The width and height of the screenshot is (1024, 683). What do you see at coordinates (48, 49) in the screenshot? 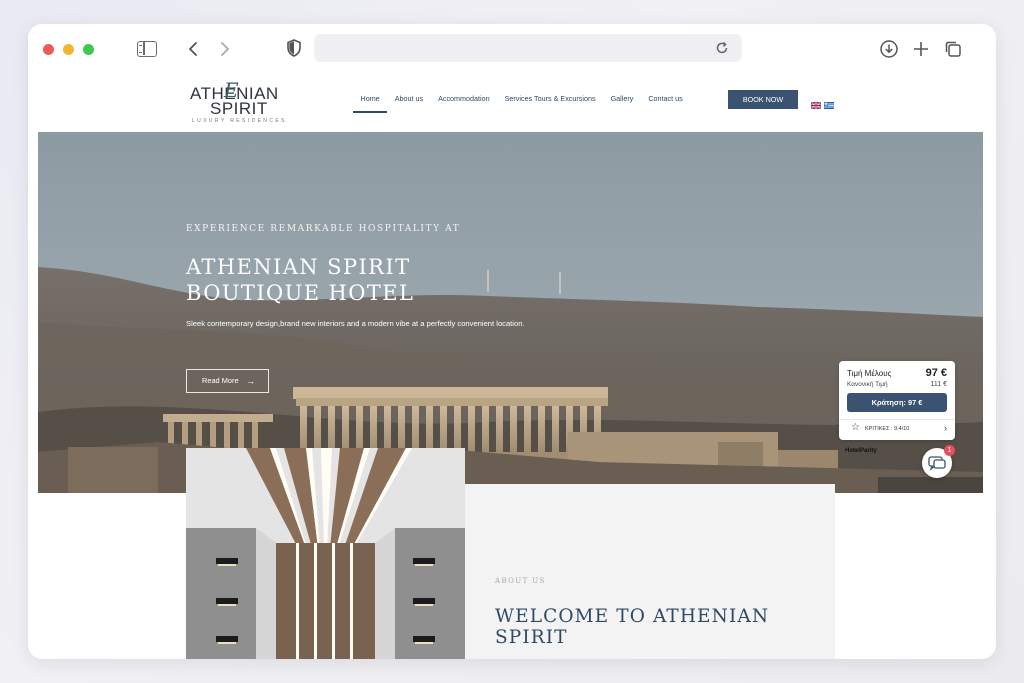
I see `close-window-button` at bounding box center [48, 49].